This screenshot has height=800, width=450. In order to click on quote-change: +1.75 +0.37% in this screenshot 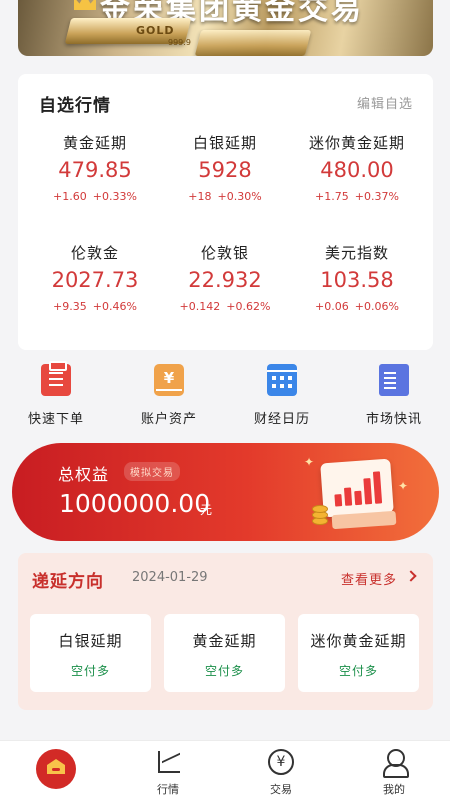, I will do `click(357, 196)`.